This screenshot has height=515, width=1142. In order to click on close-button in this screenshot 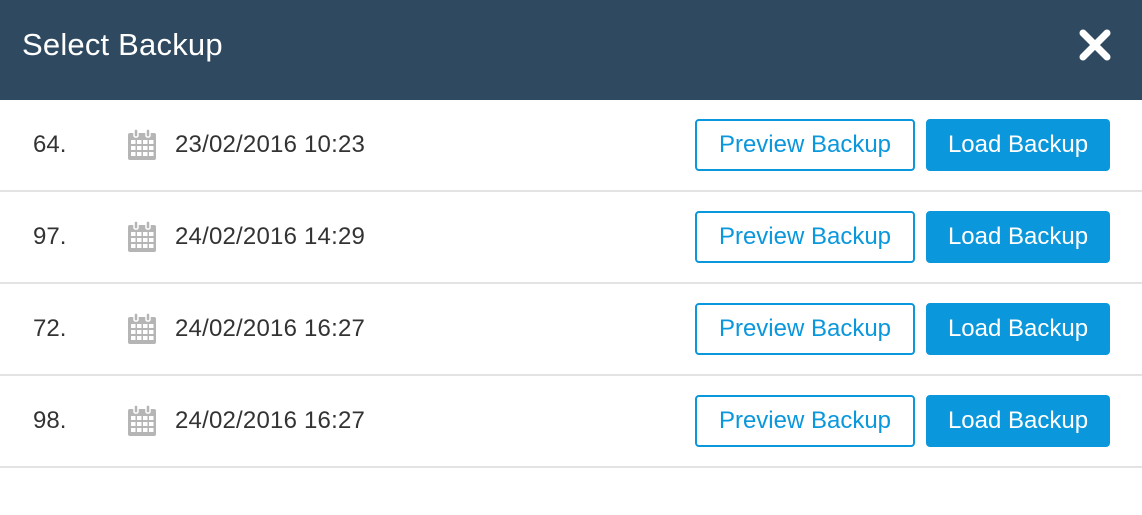, I will do `click(1095, 45)`.